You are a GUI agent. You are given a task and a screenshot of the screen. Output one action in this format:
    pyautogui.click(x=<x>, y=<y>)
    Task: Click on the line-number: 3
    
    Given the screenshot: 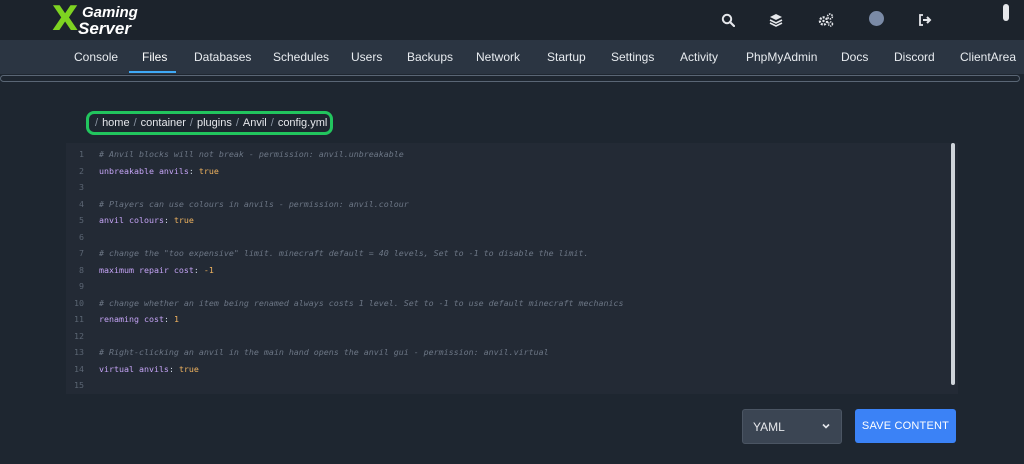 What is the action you would take?
    pyautogui.click(x=81, y=187)
    